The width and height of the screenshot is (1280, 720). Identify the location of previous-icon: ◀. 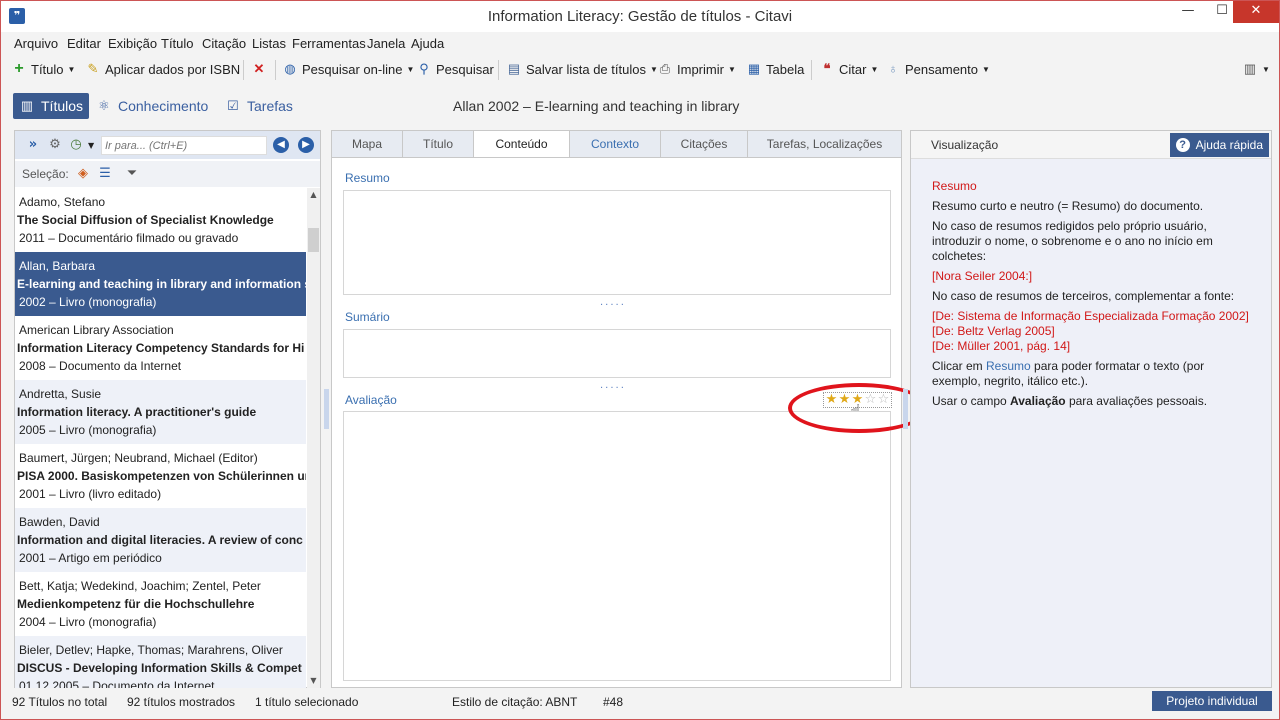
(281, 145).